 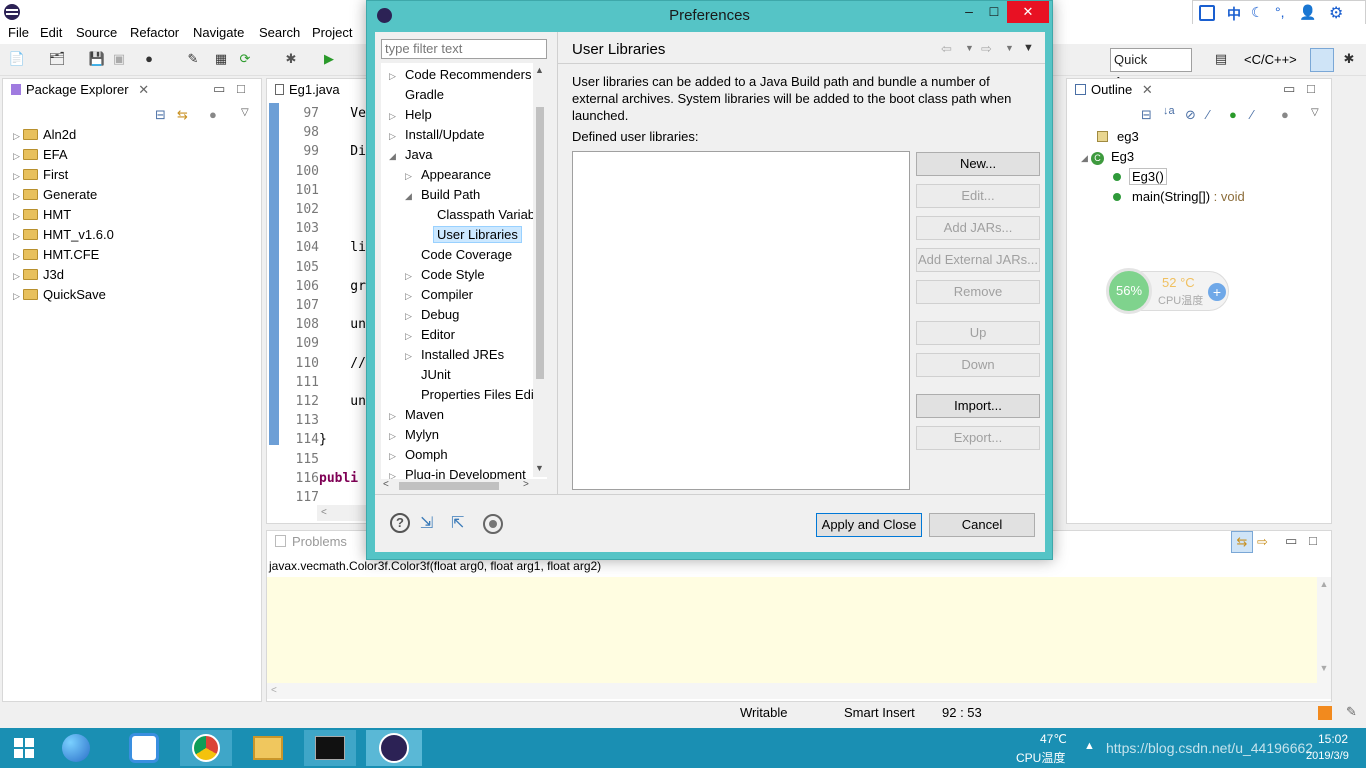 What do you see at coordinates (1262, 542) in the screenshot?
I see `export-icon: ⇨` at bounding box center [1262, 542].